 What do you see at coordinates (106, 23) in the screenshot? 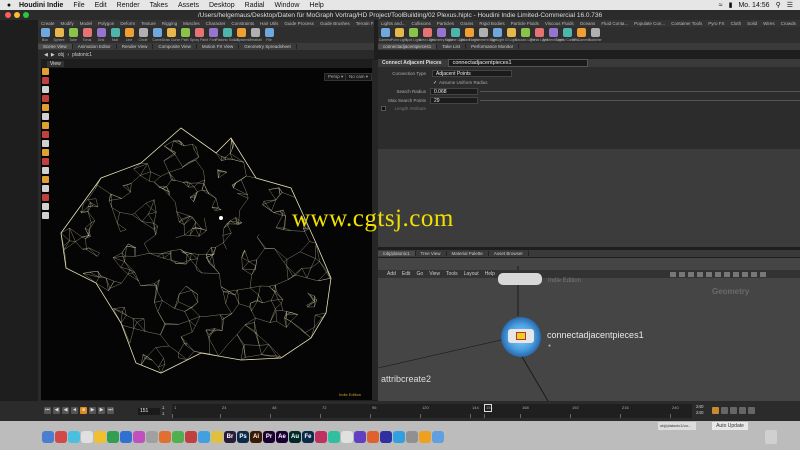
I see `shelf-tab: Polygon` at bounding box center [106, 23].